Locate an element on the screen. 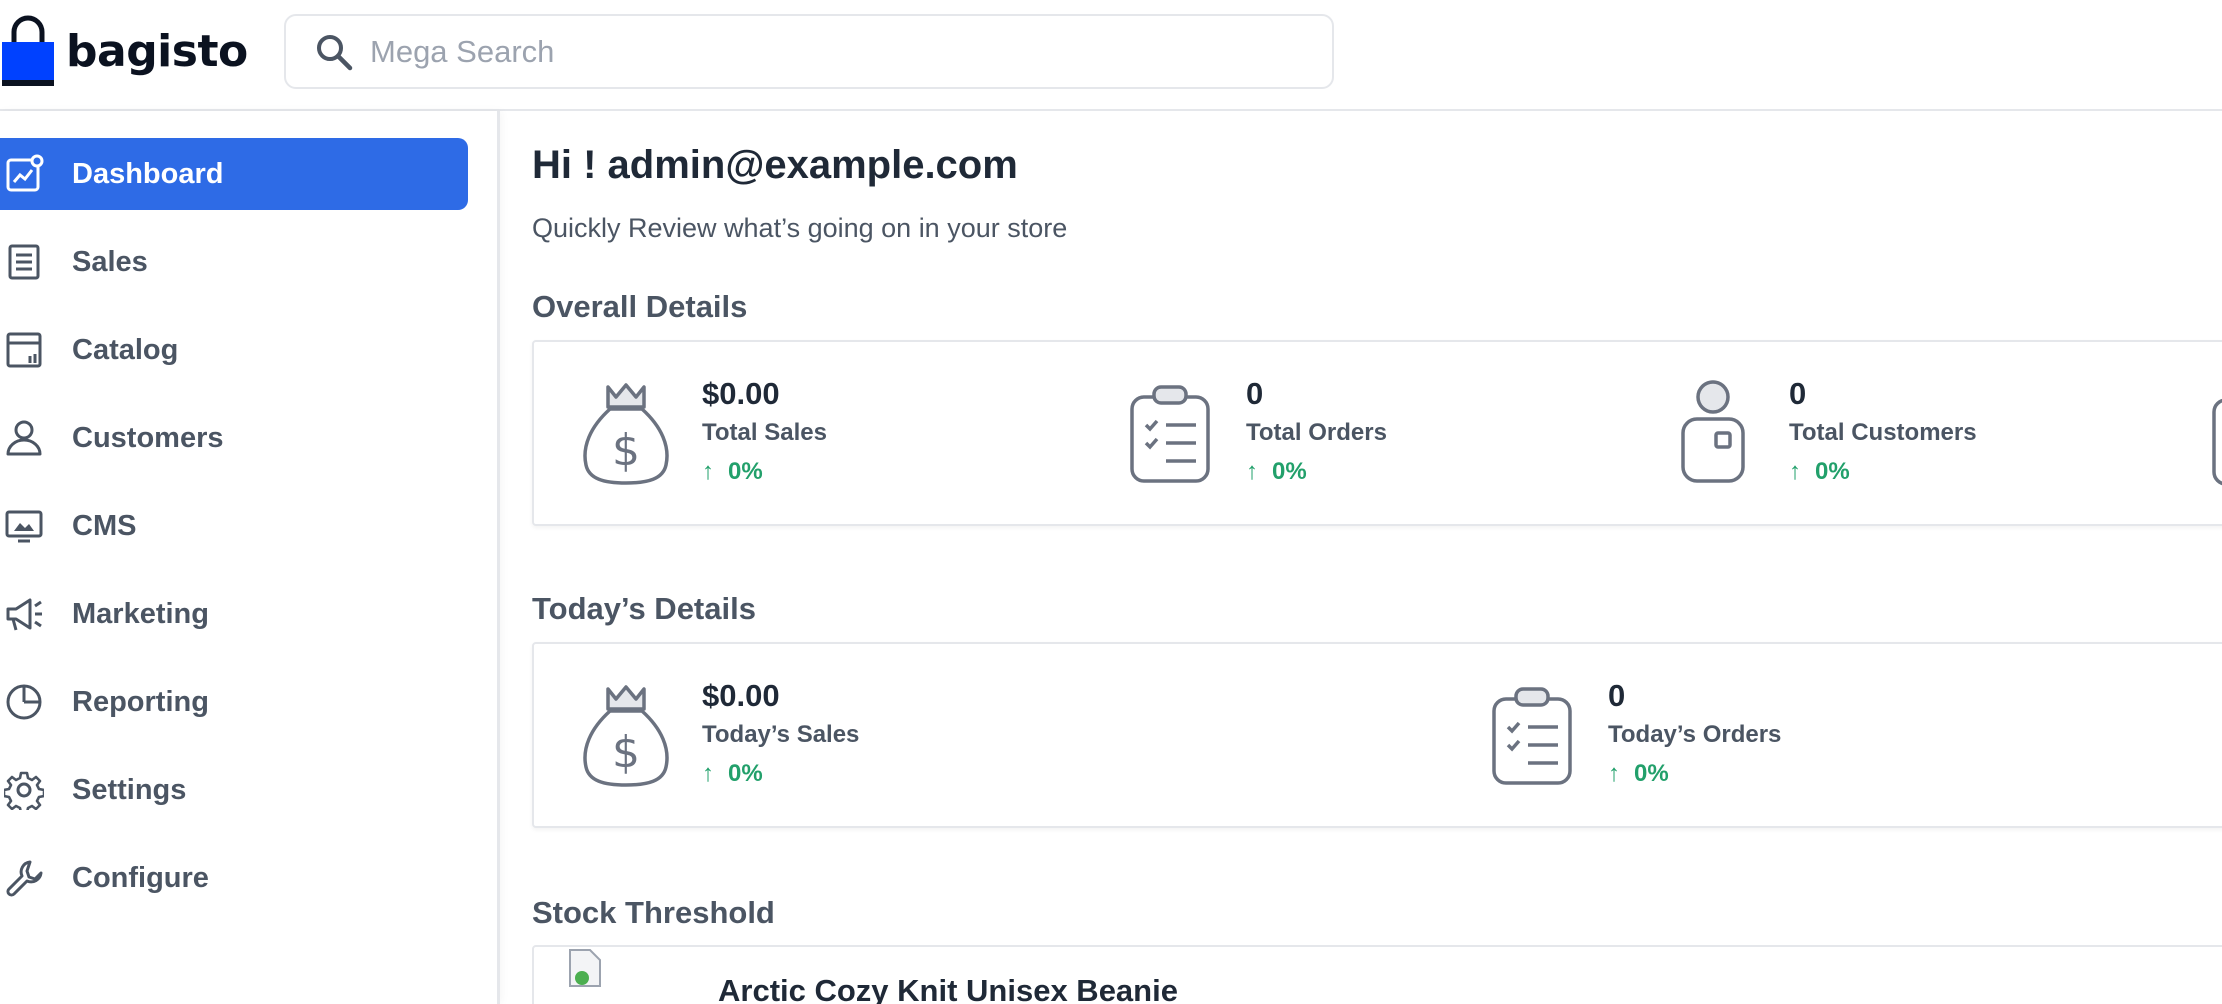 The height and width of the screenshot is (1004, 2222). stat-total-orders: 0 Total Orders ↑ 0% is located at coordinates (1254, 433).